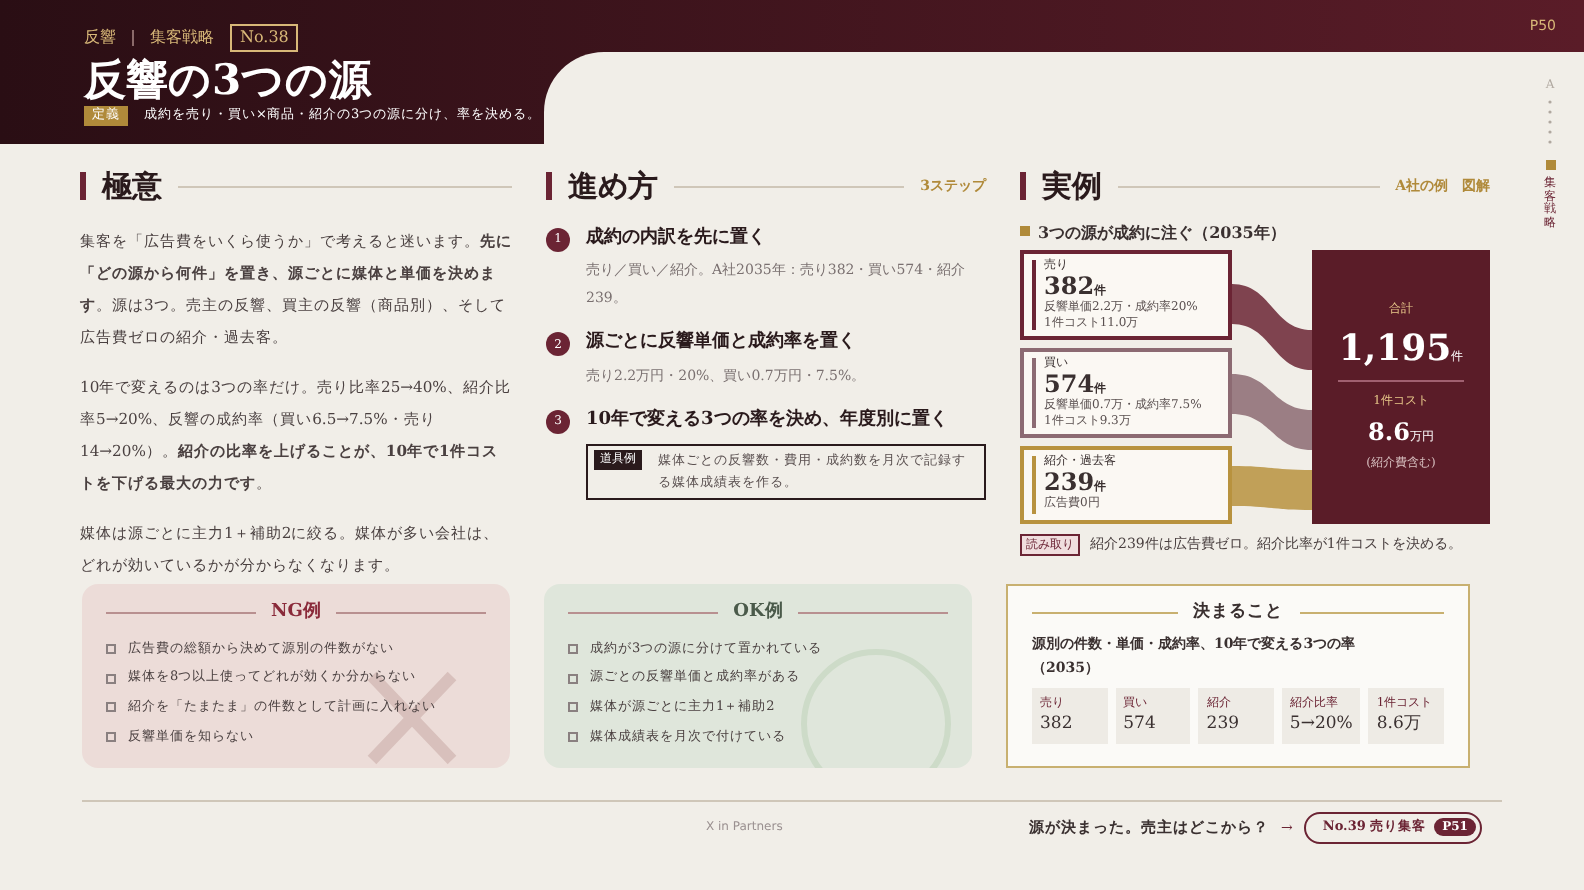 This screenshot has width=1584, height=890. Describe the element at coordinates (100, 38) in the screenshot. I see `breadcrumb: 反響` at that location.